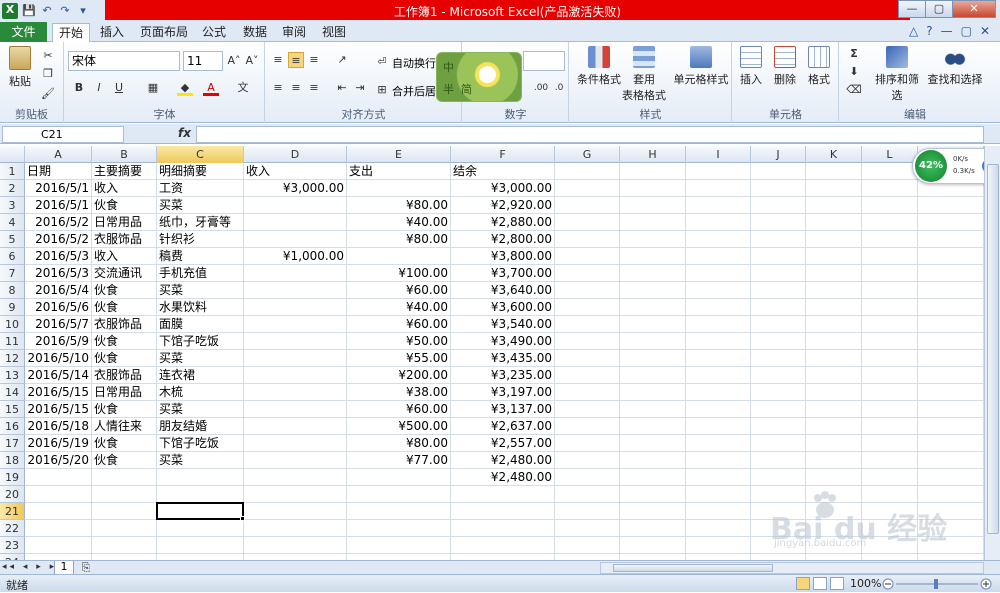 Image resolution: width=1000 pixels, height=593 pixels. What do you see at coordinates (200, 307) in the screenshot?
I see `cell-c9: 水果饮料` at bounding box center [200, 307].